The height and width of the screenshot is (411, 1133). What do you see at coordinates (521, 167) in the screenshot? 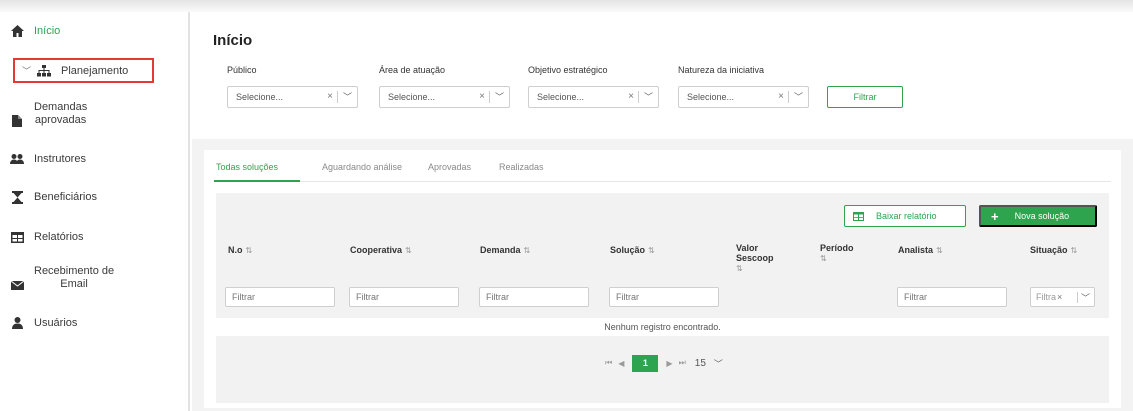
I see `tab-realizadas: Realizadas` at bounding box center [521, 167].